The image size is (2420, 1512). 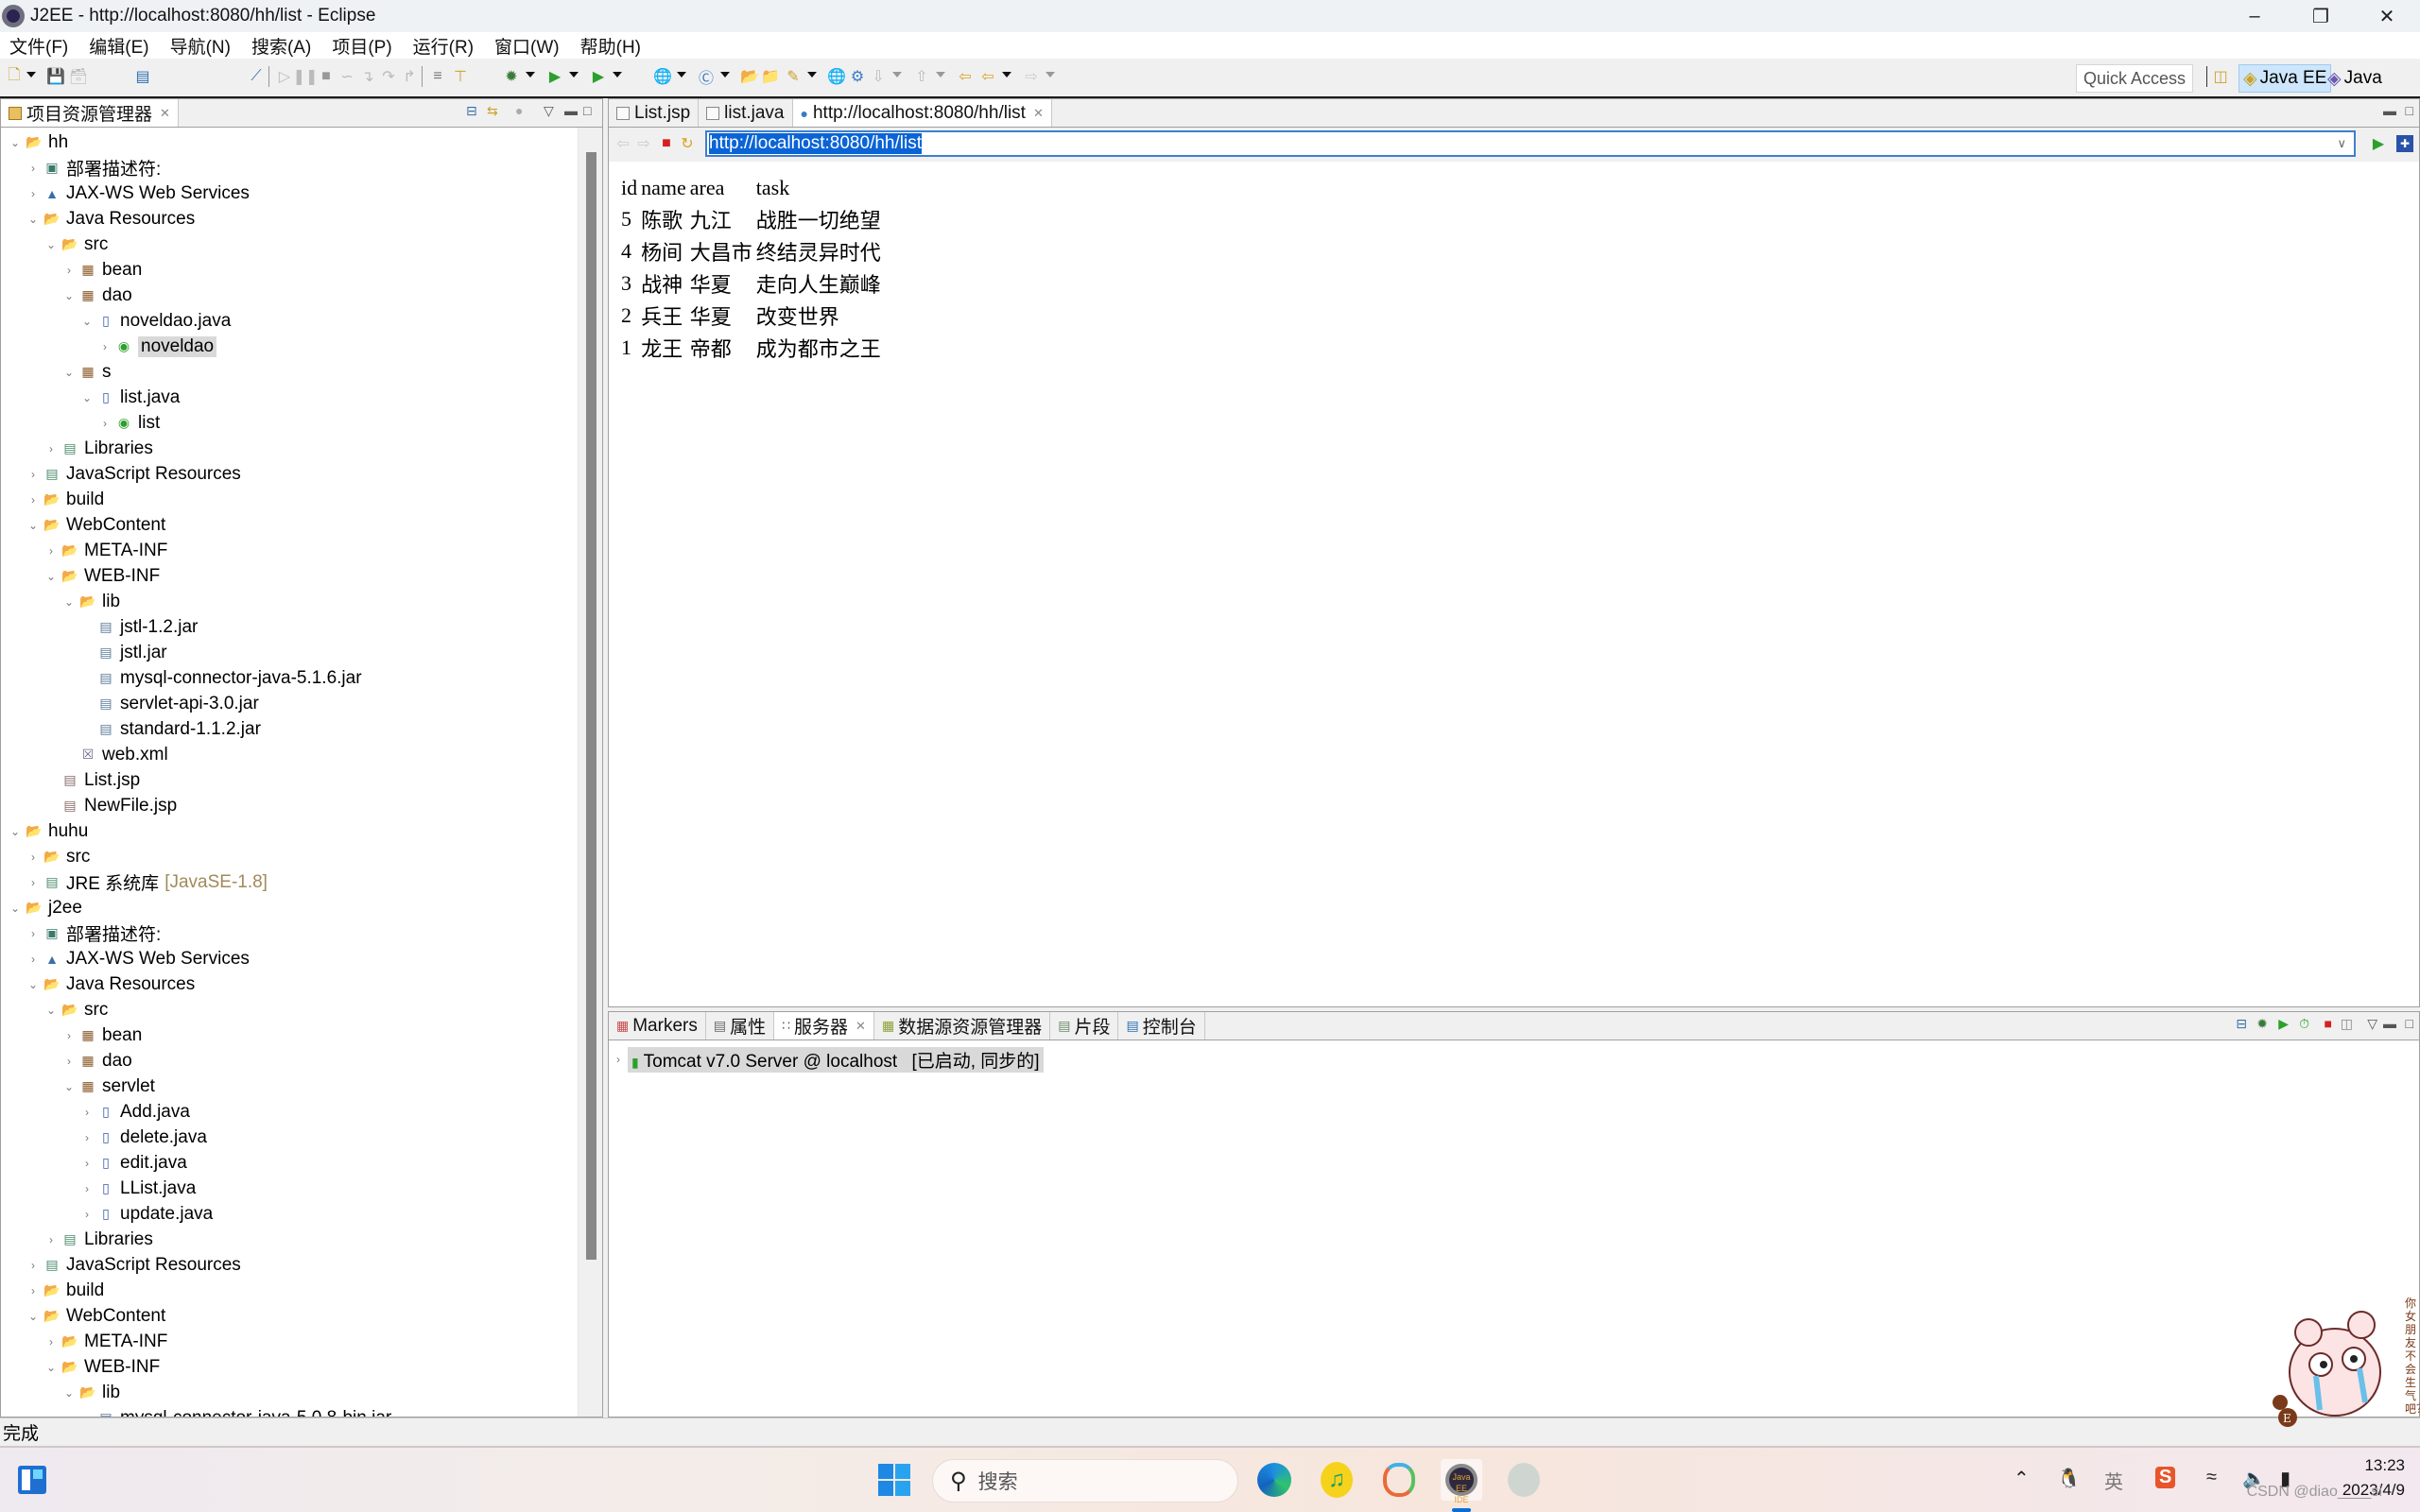 What do you see at coordinates (58, 856) in the screenshot?
I see `tree-item-src: › 📂 src` at bounding box center [58, 856].